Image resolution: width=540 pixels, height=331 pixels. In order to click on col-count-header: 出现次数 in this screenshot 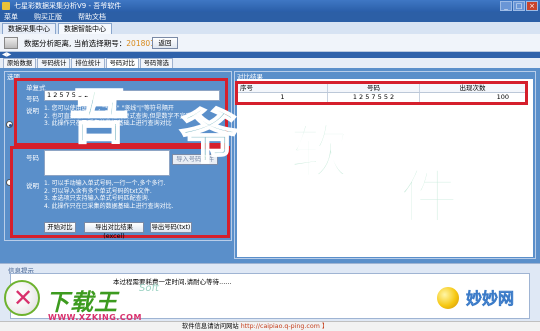, I will do `click(472, 88)`.